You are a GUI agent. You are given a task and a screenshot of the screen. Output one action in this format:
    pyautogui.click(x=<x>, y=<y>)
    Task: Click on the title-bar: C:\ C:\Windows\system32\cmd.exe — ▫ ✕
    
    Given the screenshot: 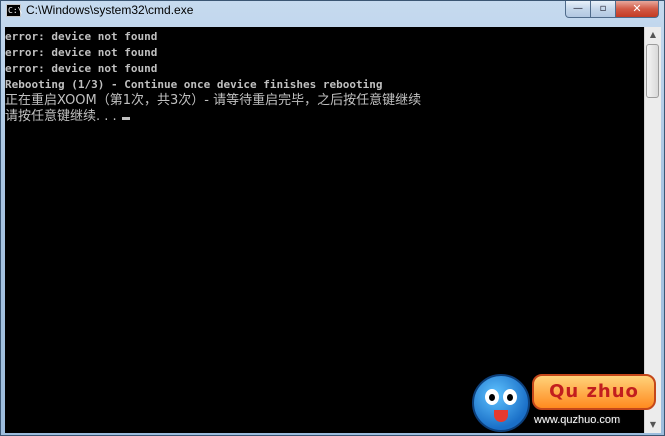 What is the action you would take?
    pyautogui.click(x=332, y=12)
    